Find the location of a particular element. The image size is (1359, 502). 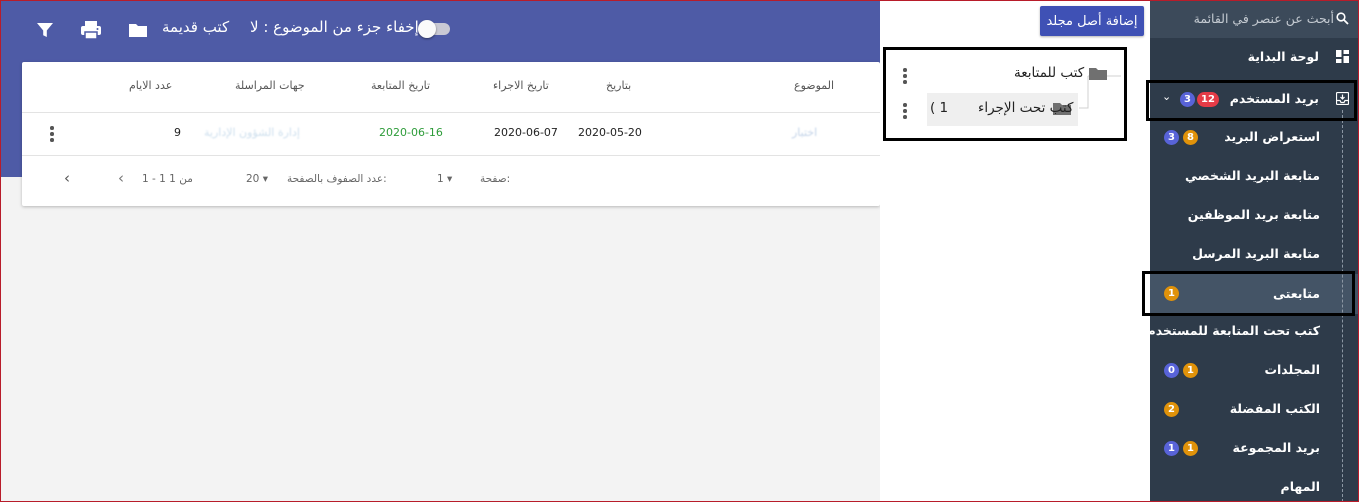

add-root-folder-button: إضافة أصل مجلد is located at coordinates (1092, 21).